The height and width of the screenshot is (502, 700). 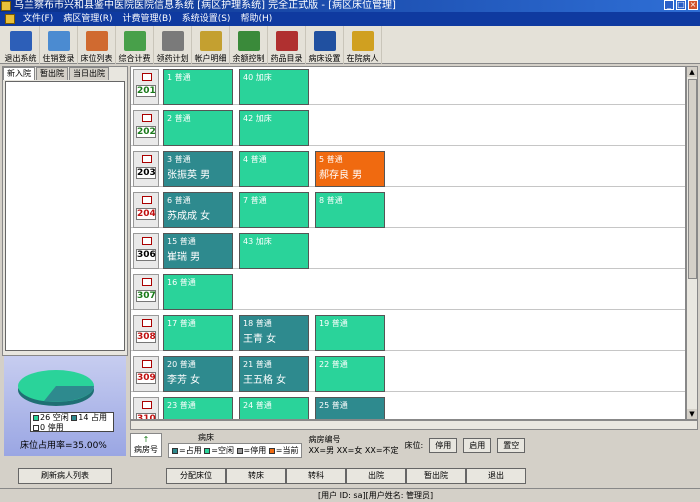 What do you see at coordinates (173, 45) in the screenshot?
I see `toolbar-button-4: 领药计划` at bounding box center [173, 45].